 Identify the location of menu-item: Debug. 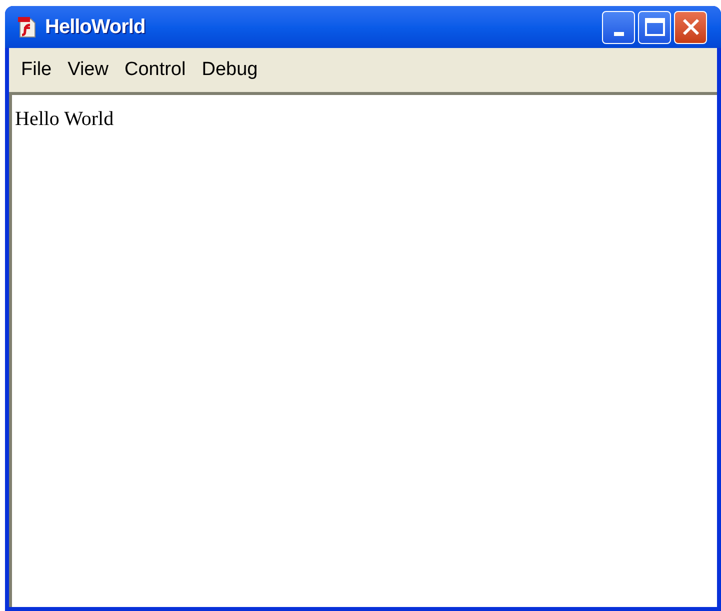
(230, 70).